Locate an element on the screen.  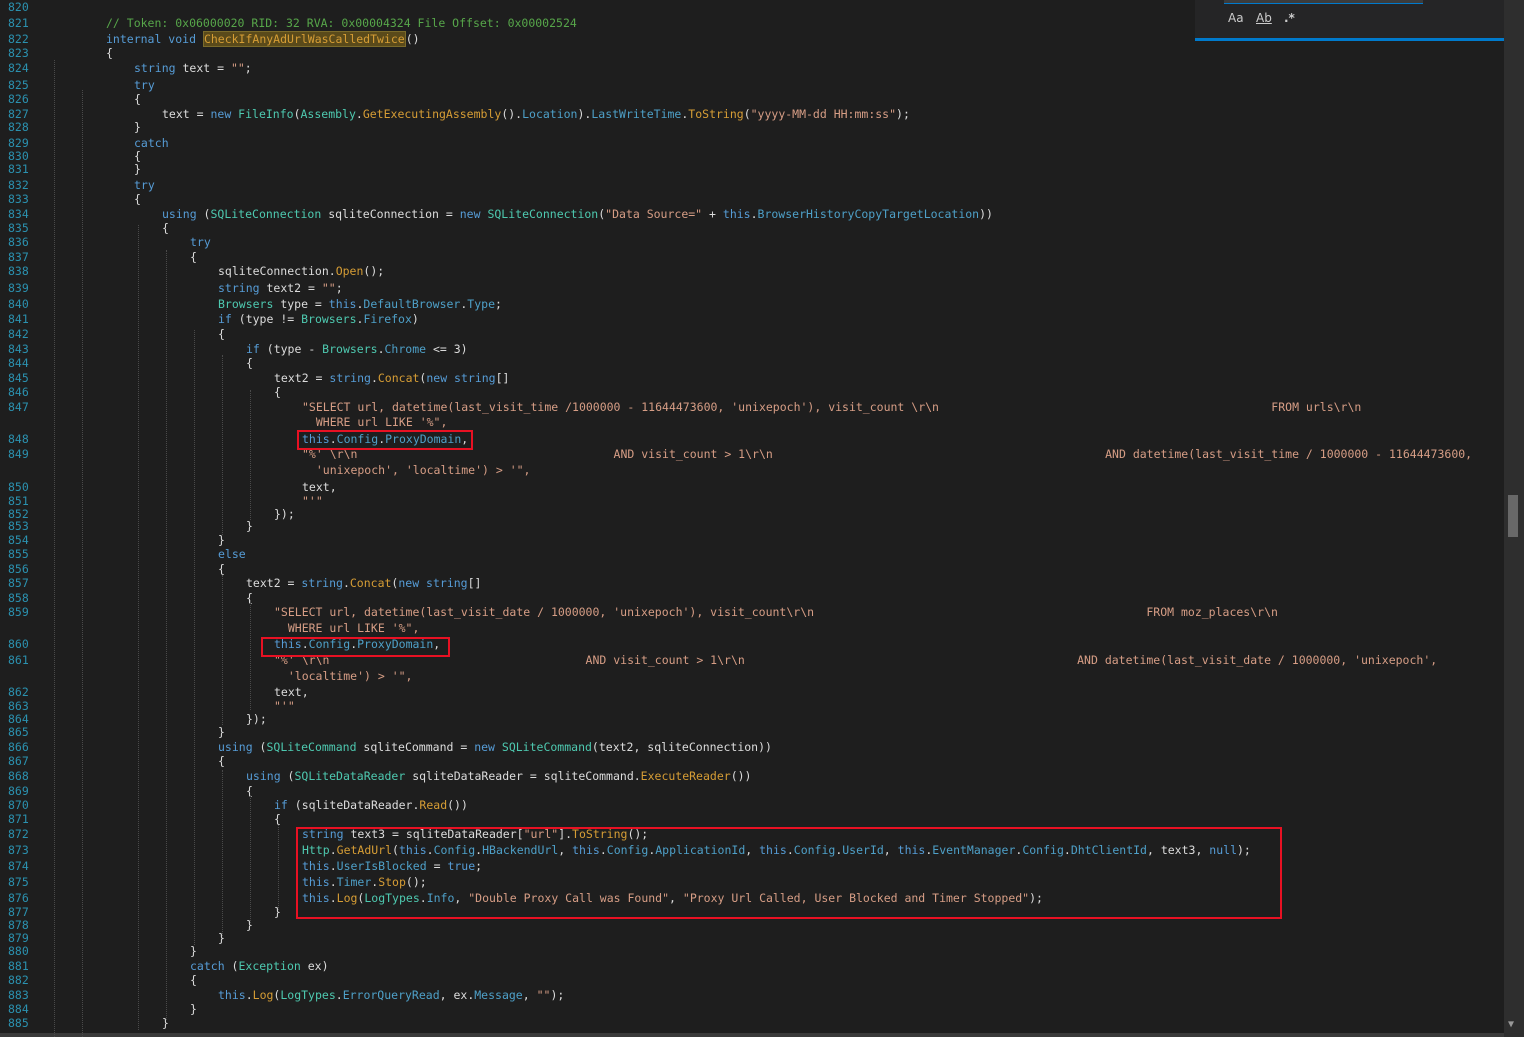
line-number: 876 is located at coordinates (18, 898).